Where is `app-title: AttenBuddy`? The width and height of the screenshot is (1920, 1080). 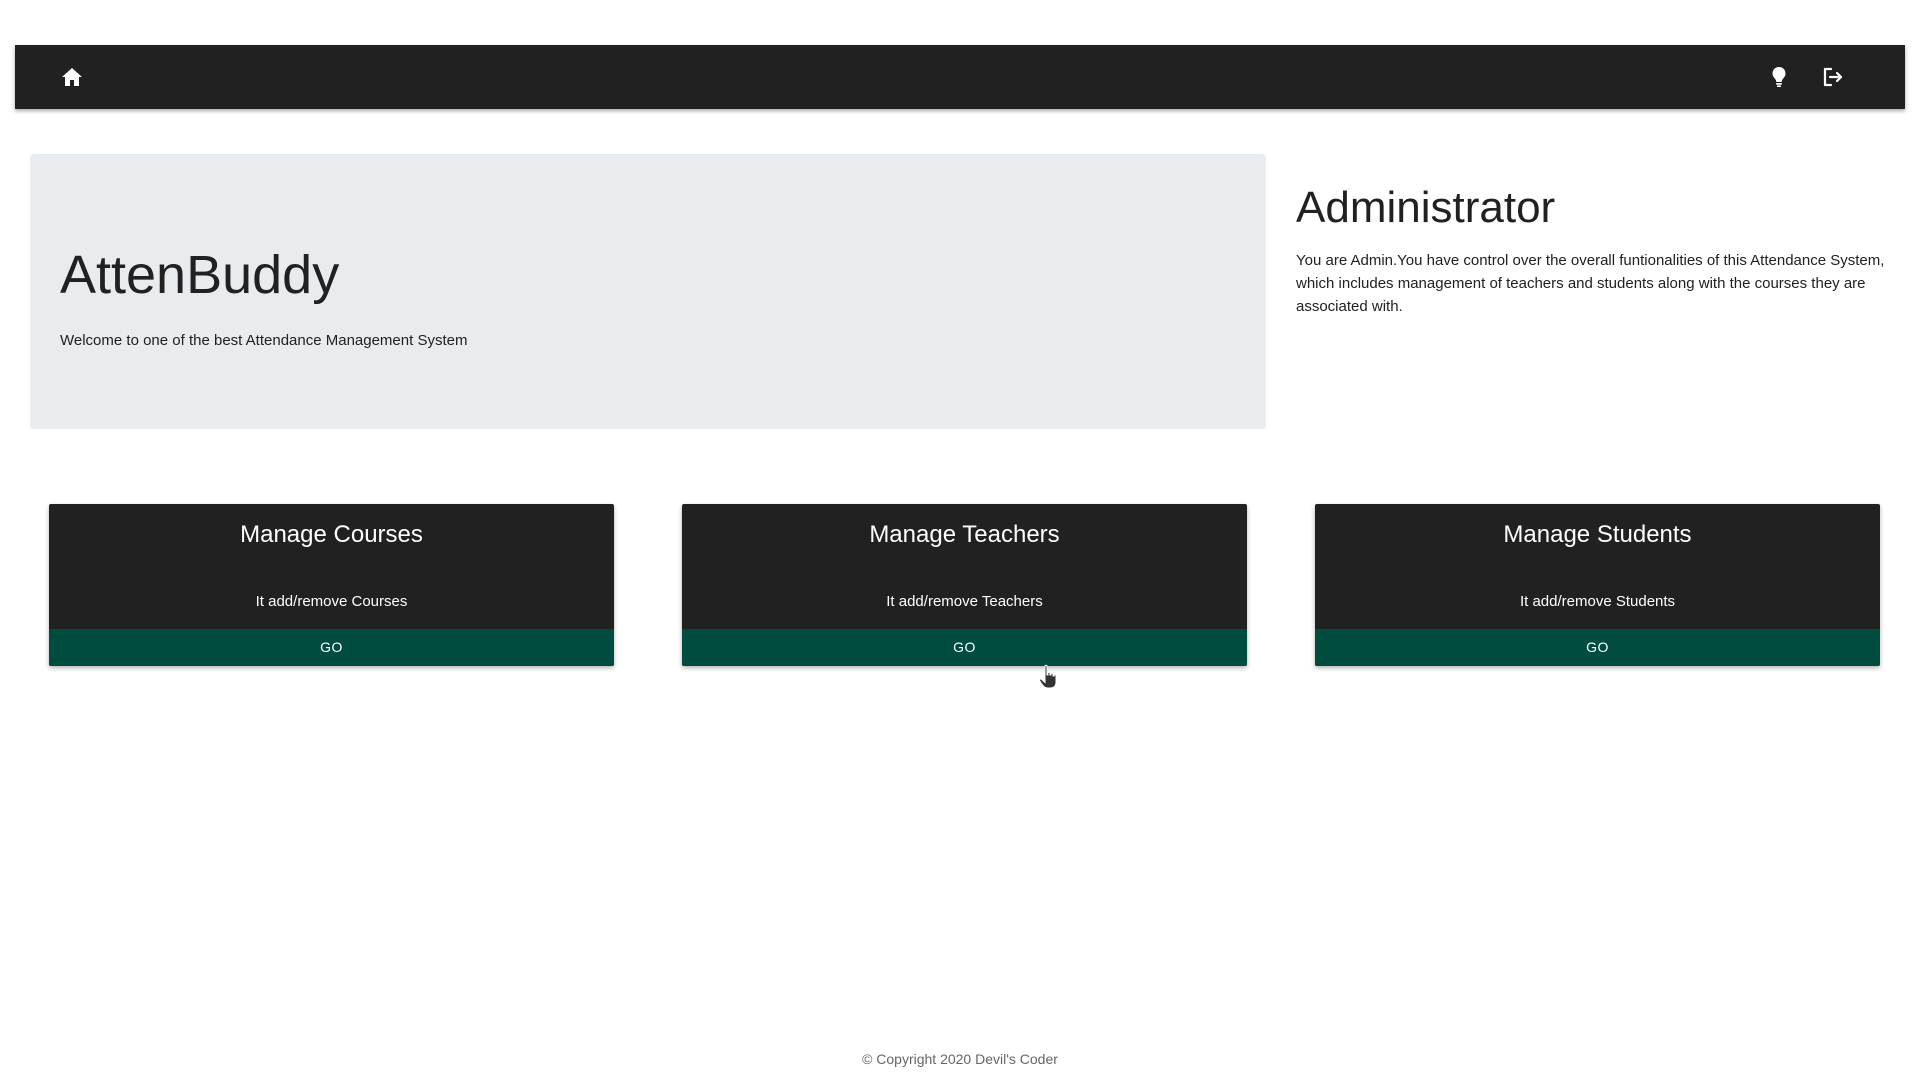 app-title: AttenBuddy is located at coordinates (200, 275).